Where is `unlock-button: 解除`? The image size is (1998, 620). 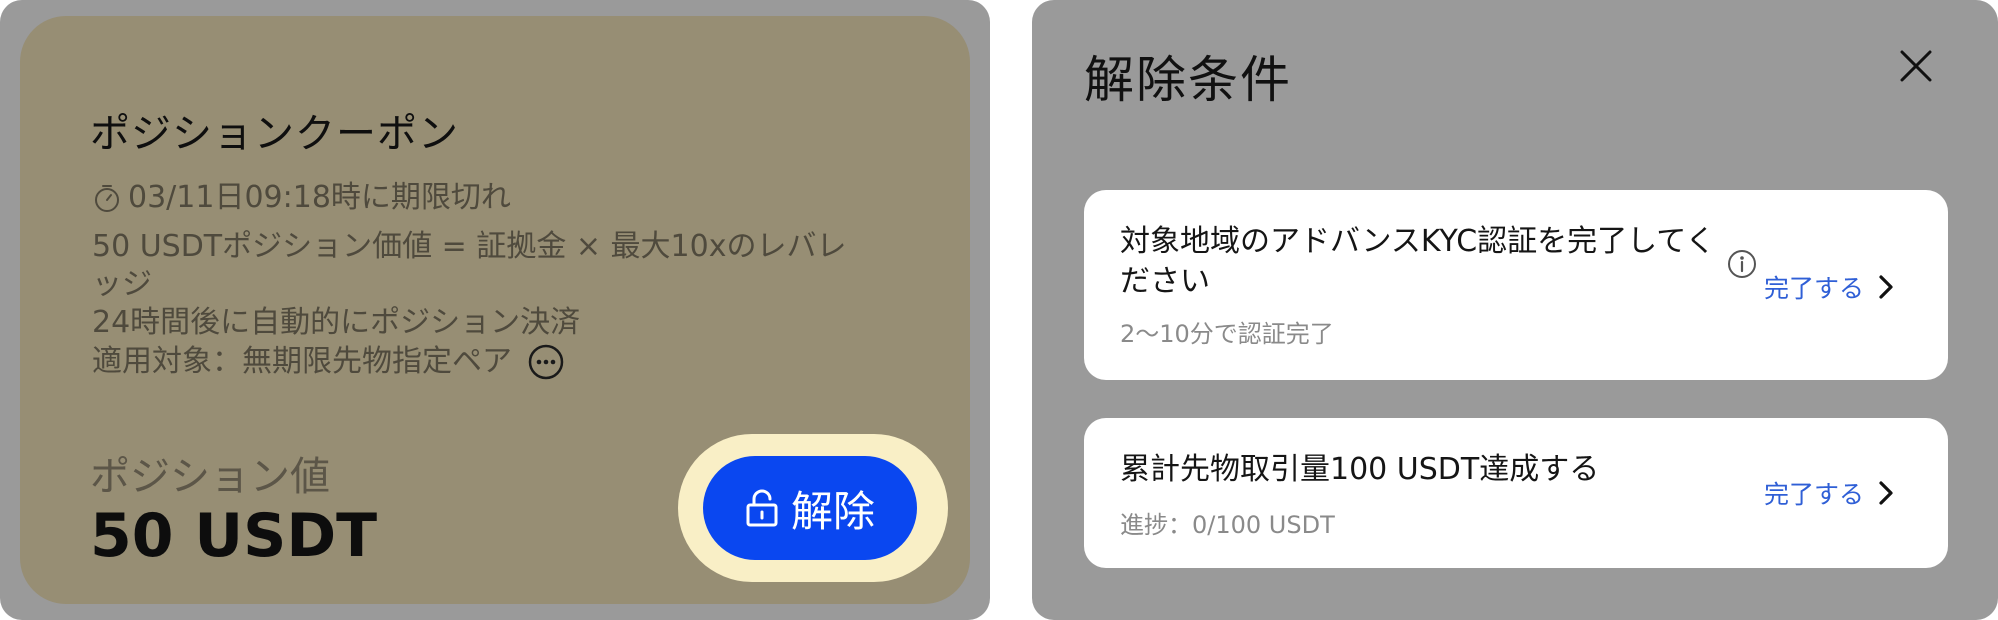 unlock-button: 解除 is located at coordinates (810, 508).